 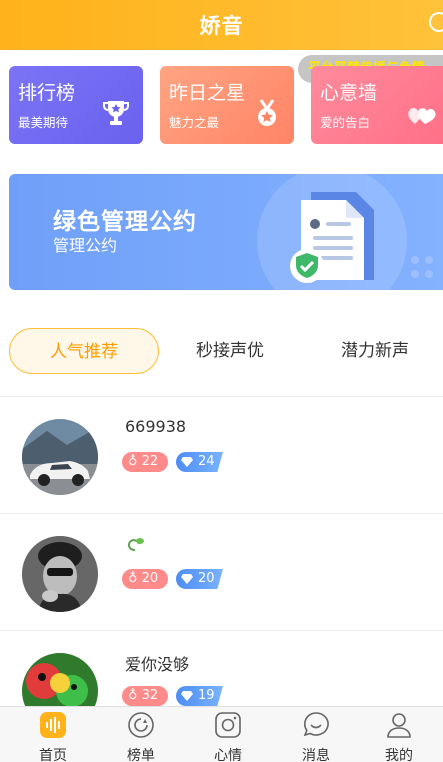 What do you see at coordinates (226, 232) in the screenshot?
I see `convention-banner: 绿色管理公约 管理公约` at bounding box center [226, 232].